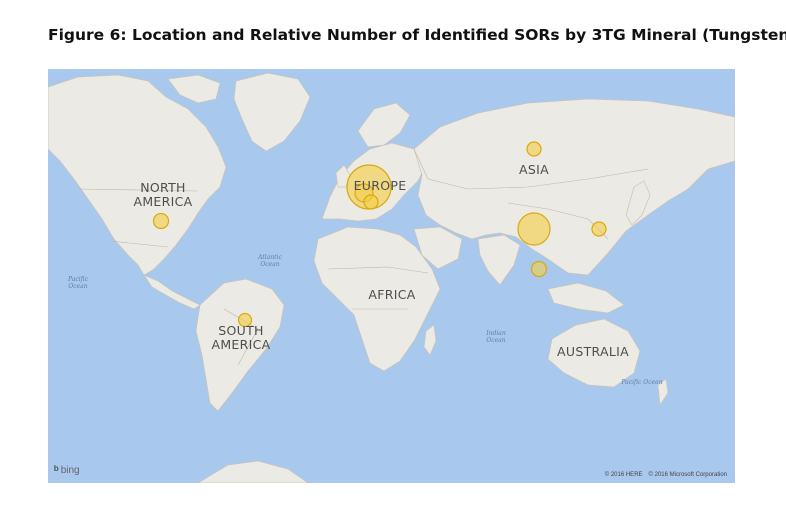 This screenshot has width=786, height=518. Describe the element at coordinates (623, 475) in the screenshot. I see `copyright-here: © 2016 HERE` at that location.